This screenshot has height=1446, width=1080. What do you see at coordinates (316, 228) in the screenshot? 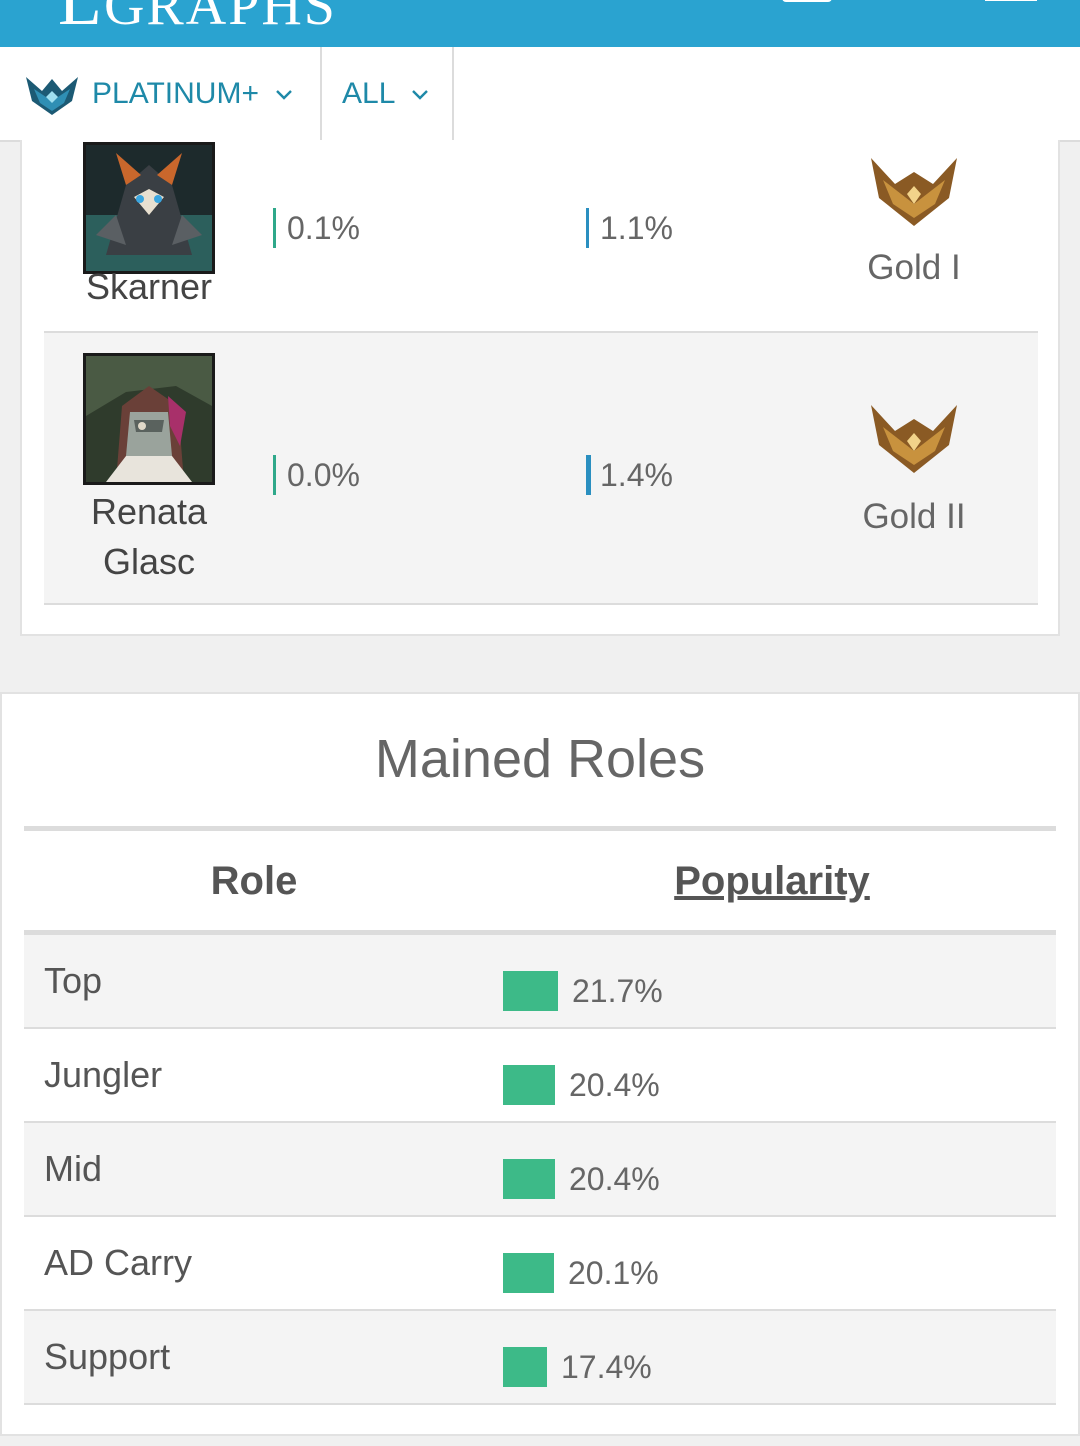
I see `champion-stat-1: 0.1%` at bounding box center [316, 228].